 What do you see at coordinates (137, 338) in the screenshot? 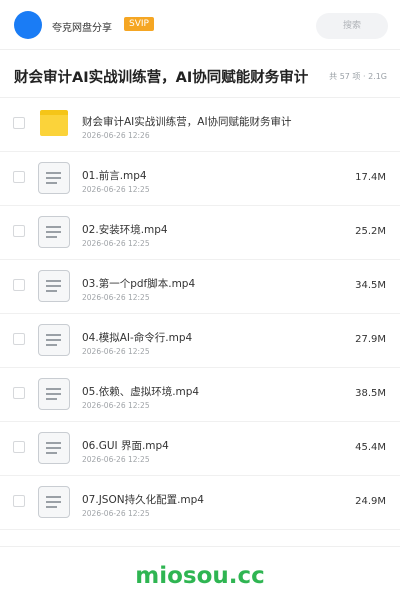
I see `item-name: 04.模拟AI-命令行.mp4` at bounding box center [137, 338].